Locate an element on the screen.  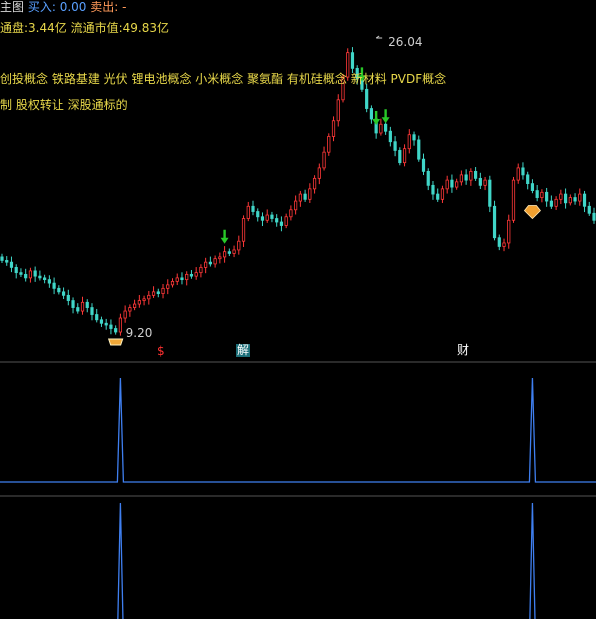
concept-tags-2: 制 股权转让 深股通标的 is located at coordinates (64, 105).